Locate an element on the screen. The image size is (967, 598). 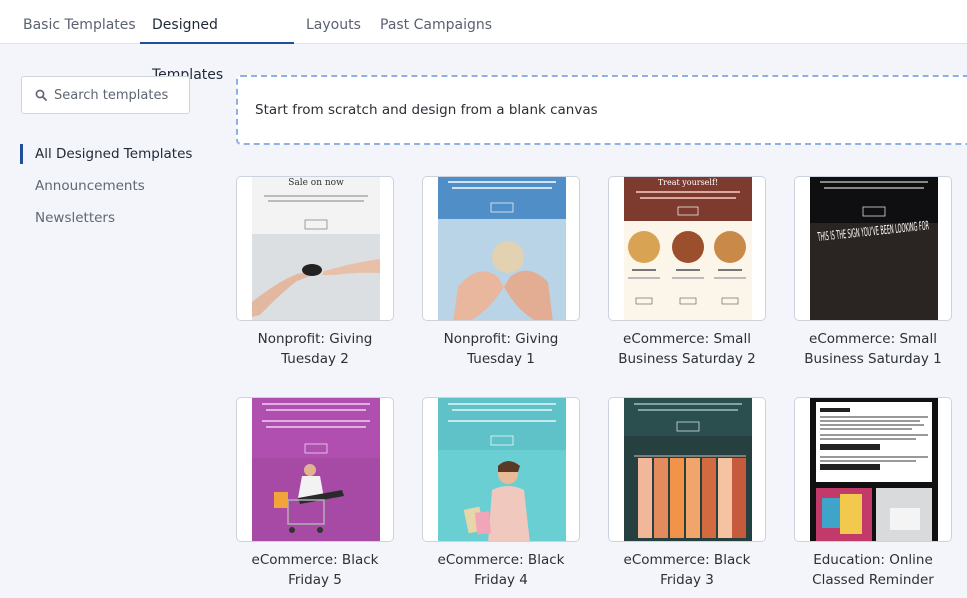
sidebar-item-all-designed-templates: All Designed Templates is located at coordinates (113, 154).